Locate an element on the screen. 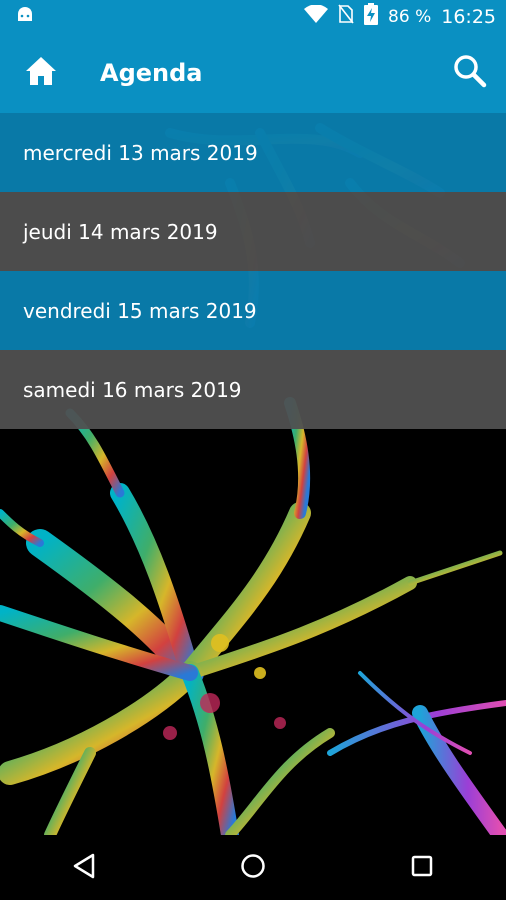 The image size is (506, 900). search-icon is located at coordinates (470, 73).